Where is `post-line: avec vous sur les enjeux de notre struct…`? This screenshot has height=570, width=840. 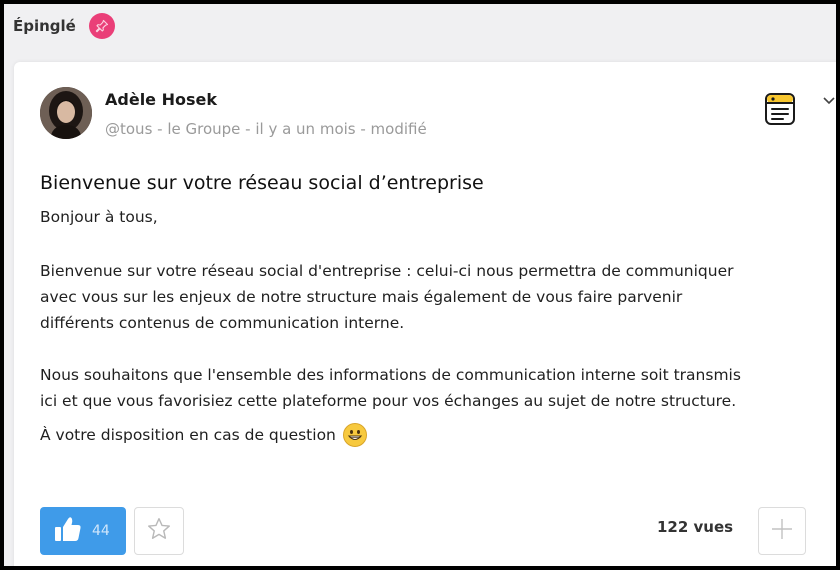
post-line: avec vous sur les enjeux de notre struct… is located at coordinates (361, 297).